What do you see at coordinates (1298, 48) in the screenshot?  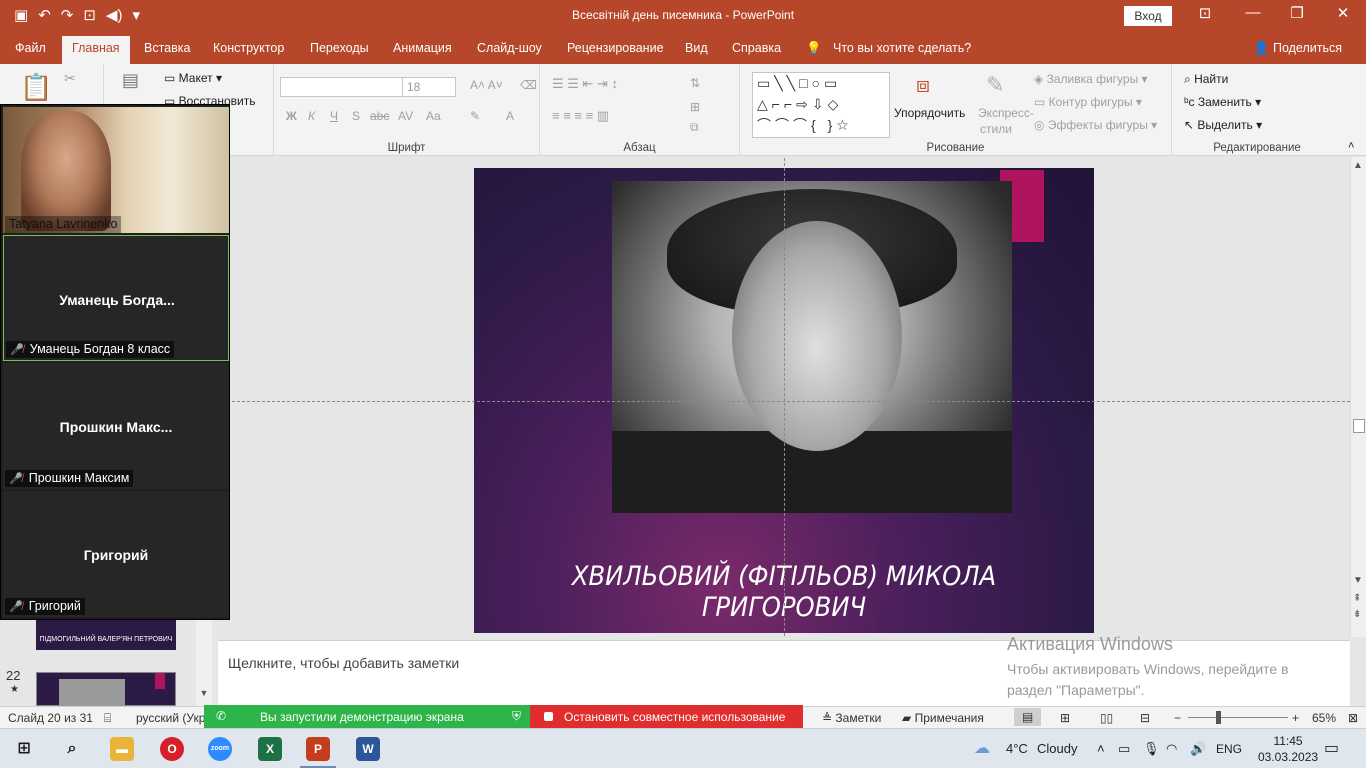 I see `share-button: 👤 Поделиться` at bounding box center [1298, 48].